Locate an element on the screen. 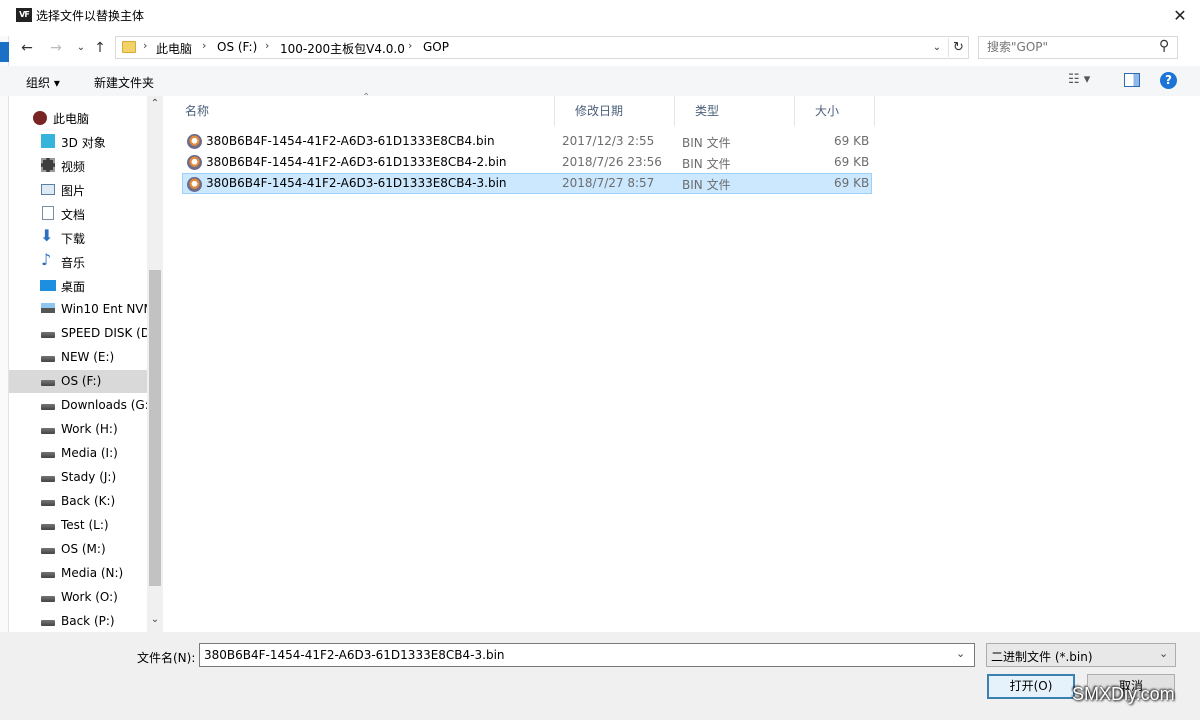  column-header-size: 大小 is located at coordinates (835, 111).